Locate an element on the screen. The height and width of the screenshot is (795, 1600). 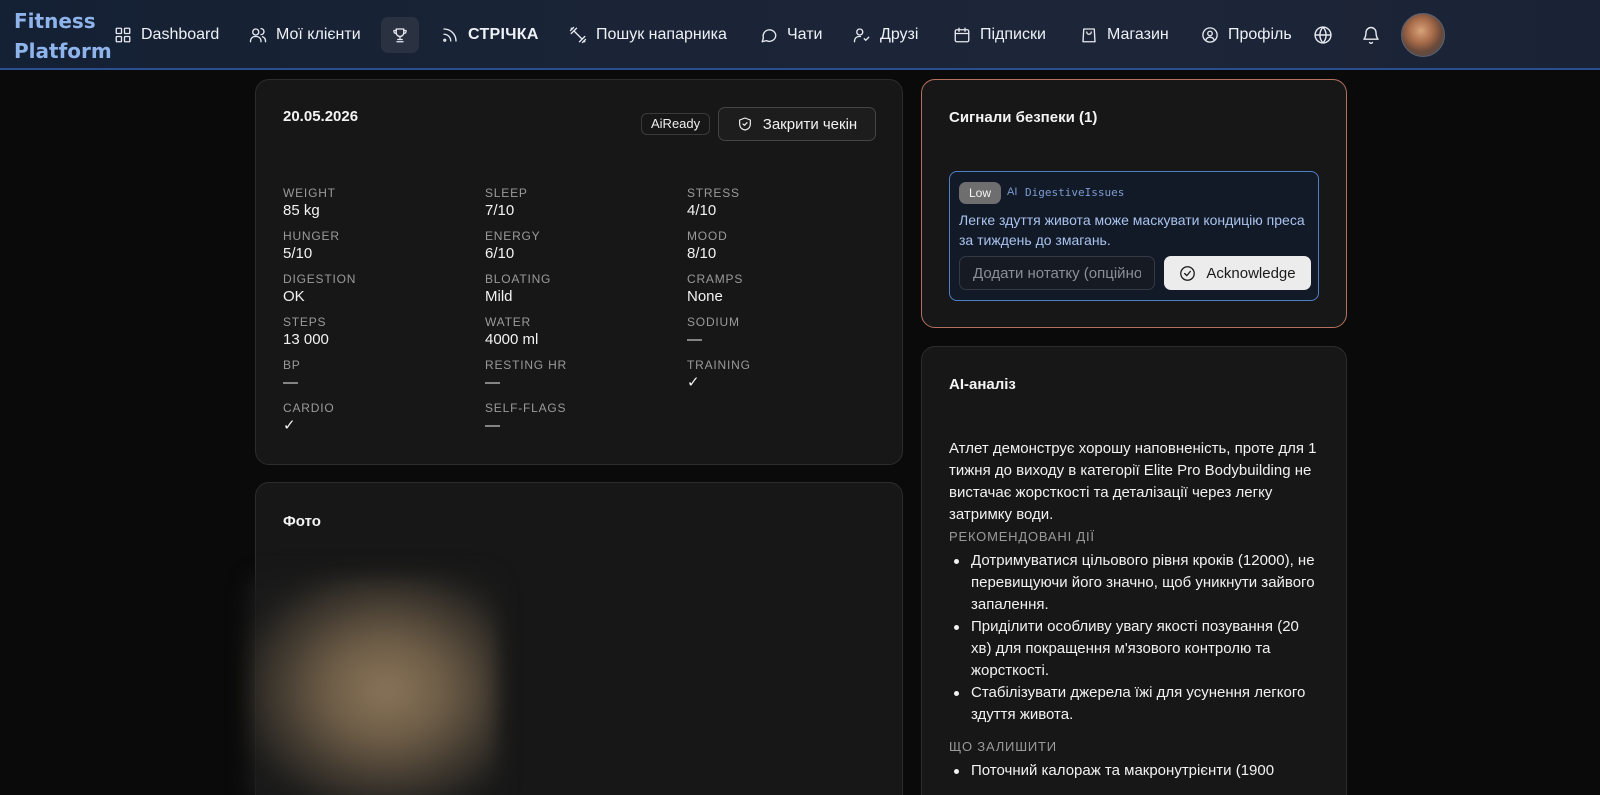
brand-logo: Fitness Platform is located at coordinates (63, 36).